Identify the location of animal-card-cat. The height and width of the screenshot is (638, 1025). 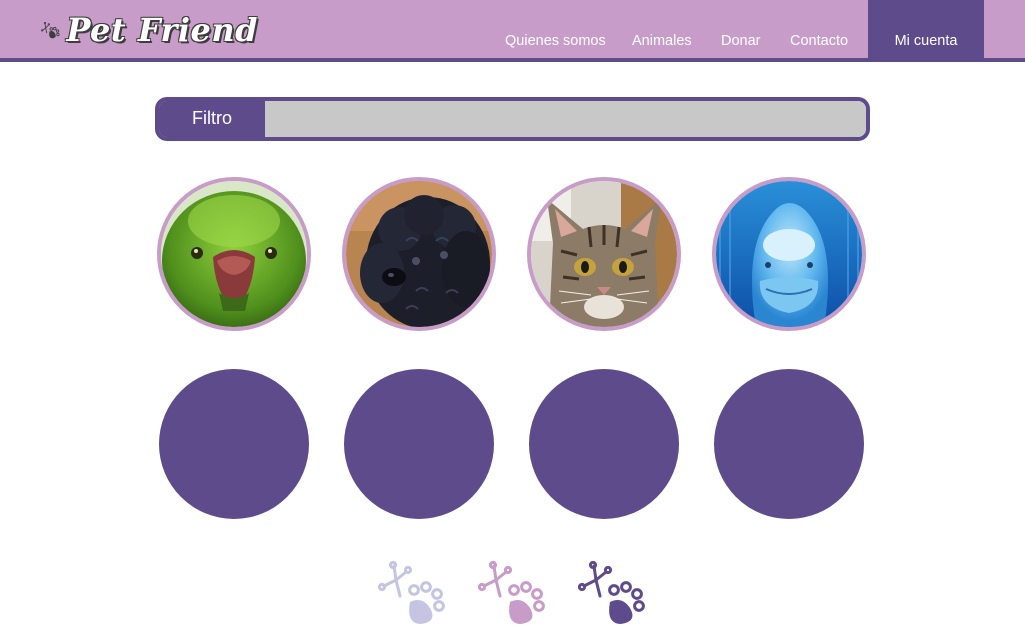
(604, 254).